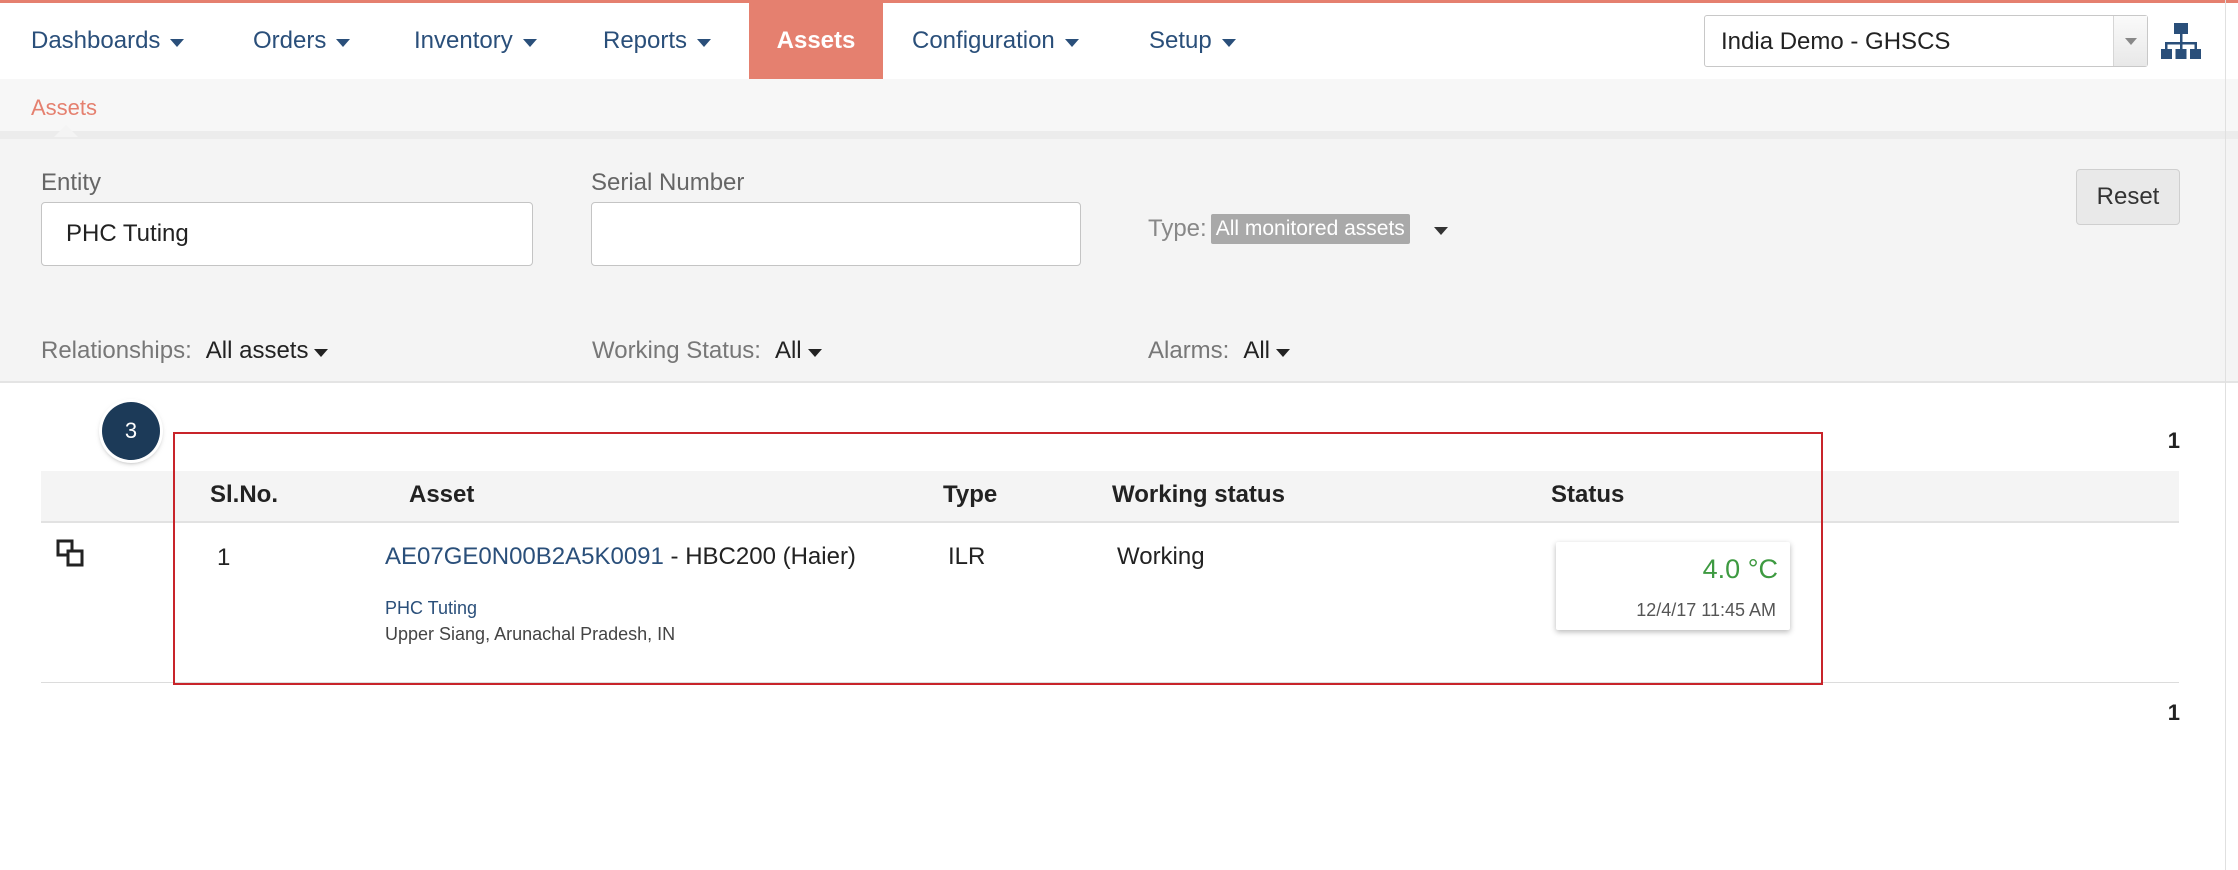 Image resolution: width=2238 pixels, height=870 pixels. I want to click on nav-configuration-label: Configuration, so click(983, 40).